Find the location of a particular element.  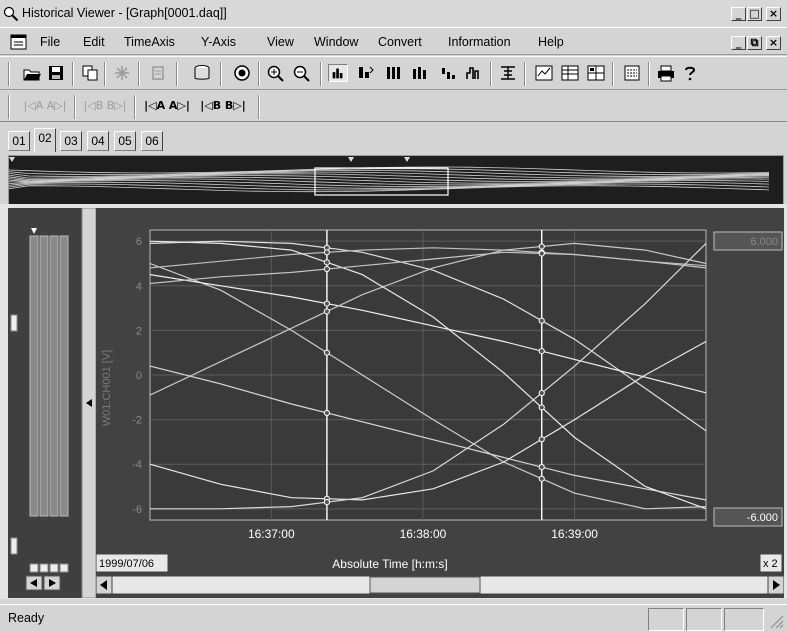

overview-traces is located at coordinates (389, 176).